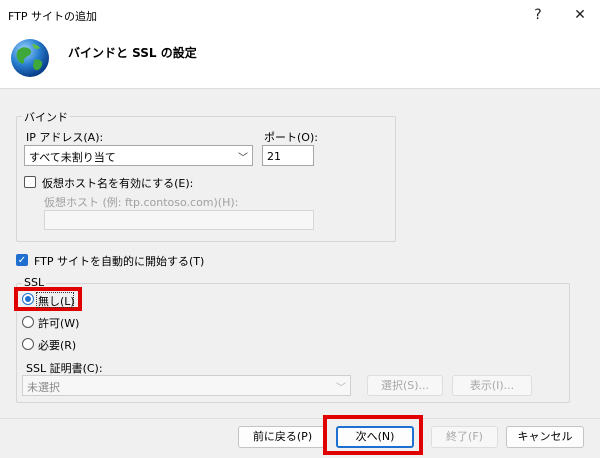 This screenshot has height=458, width=600. What do you see at coordinates (580, 15) in the screenshot?
I see `close-button: ✕` at bounding box center [580, 15].